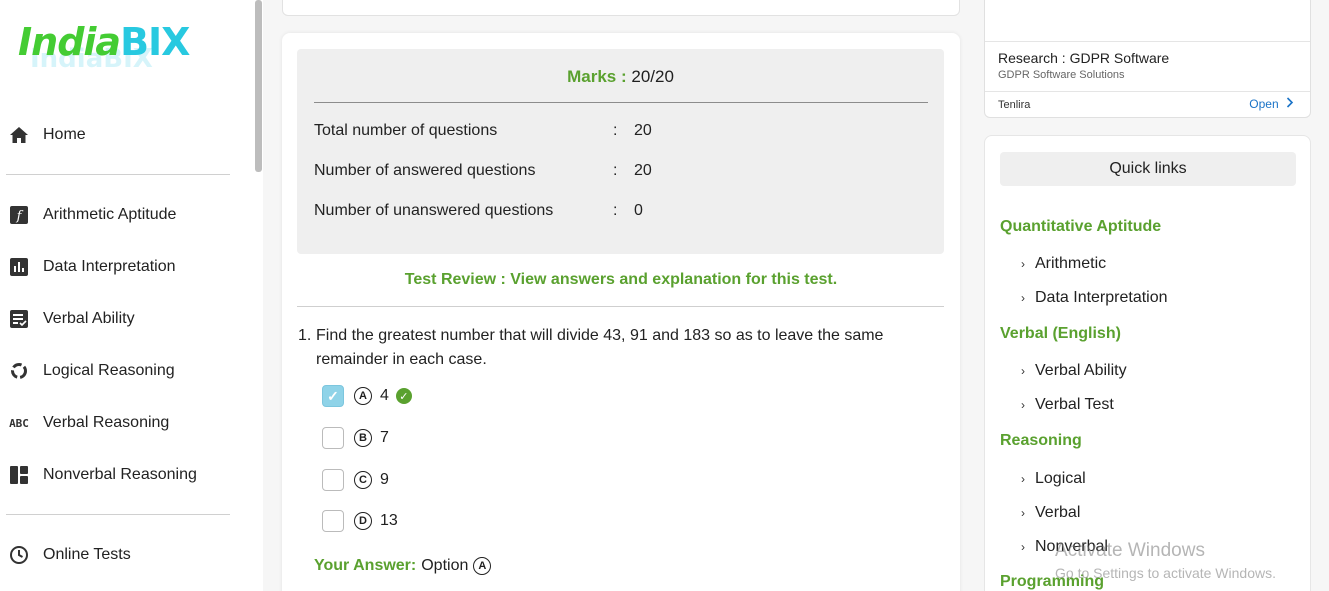 This screenshot has height=591, width=1329. Describe the element at coordinates (445, 565) in the screenshot. I see `your-answer-text: Option` at that location.